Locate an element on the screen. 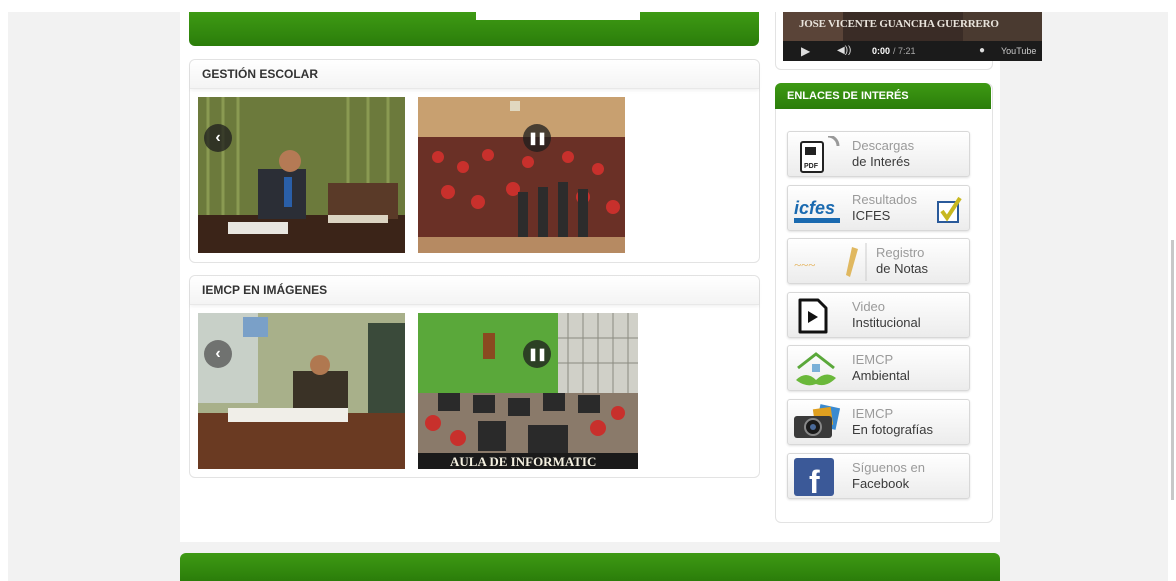 The image size is (1176, 581). volume-icon: ◀)) is located at coordinates (844, 50).